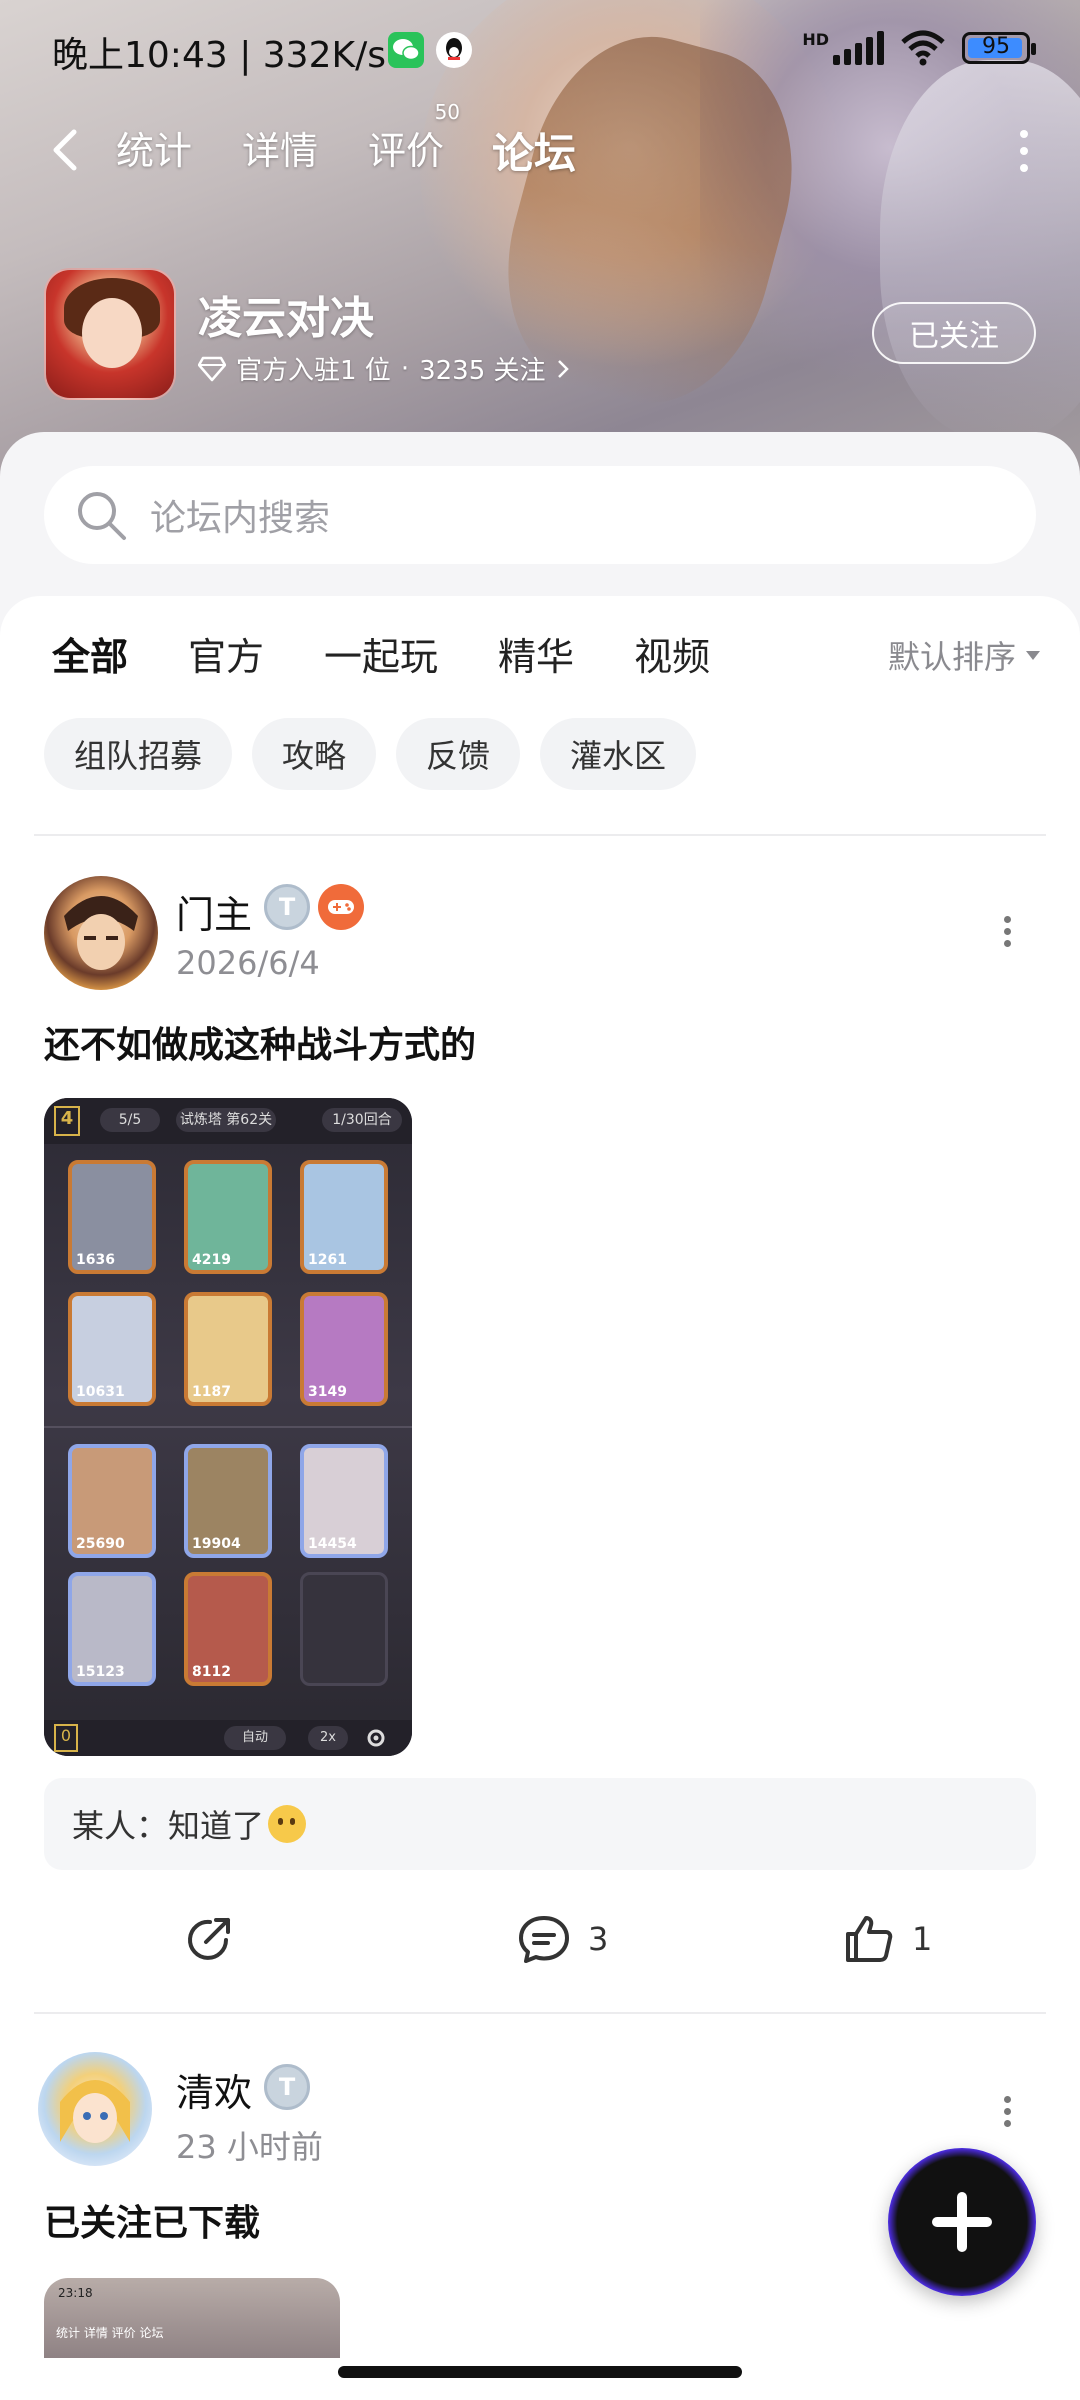 This screenshot has height=2400, width=1080. Describe the element at coordinates (130, 1120) in the screenshot. I see `wave-counter: 5/5` at that location.